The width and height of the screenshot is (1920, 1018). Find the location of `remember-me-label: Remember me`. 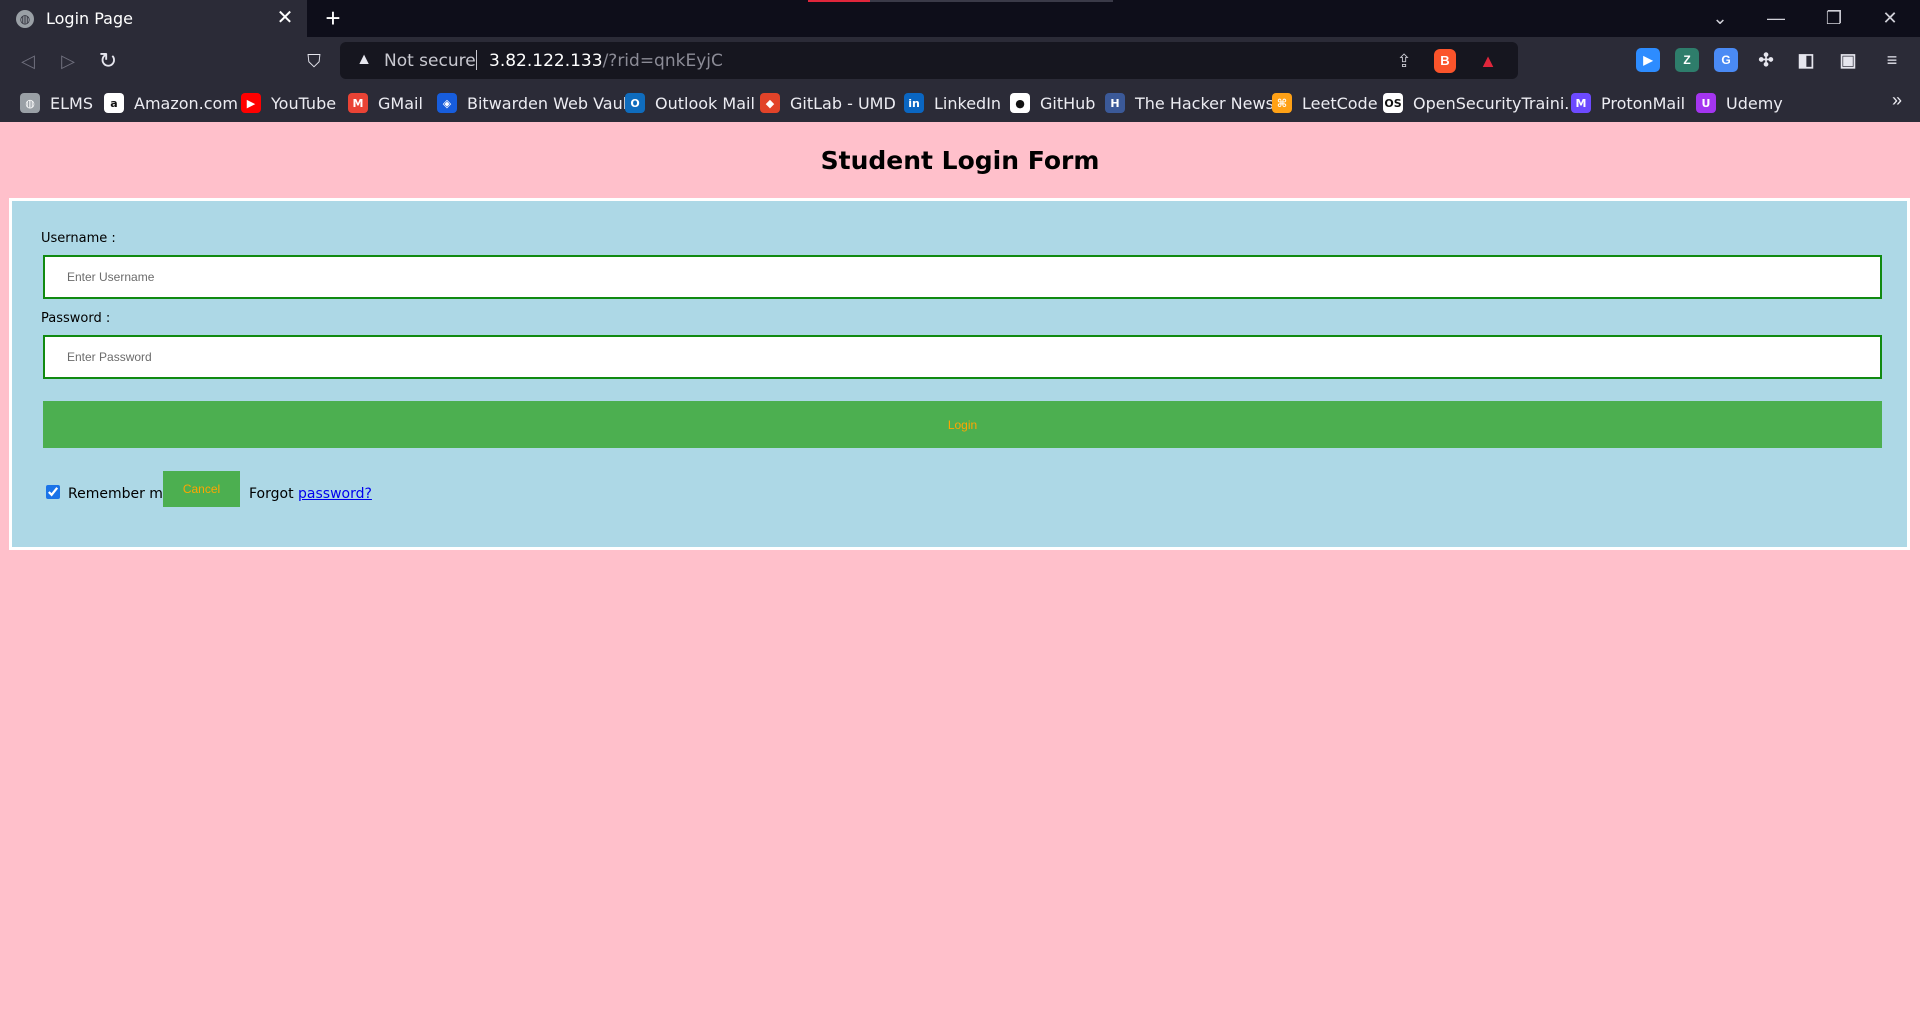

remember-me-label: Remember me is located at coordinates (120, 494).